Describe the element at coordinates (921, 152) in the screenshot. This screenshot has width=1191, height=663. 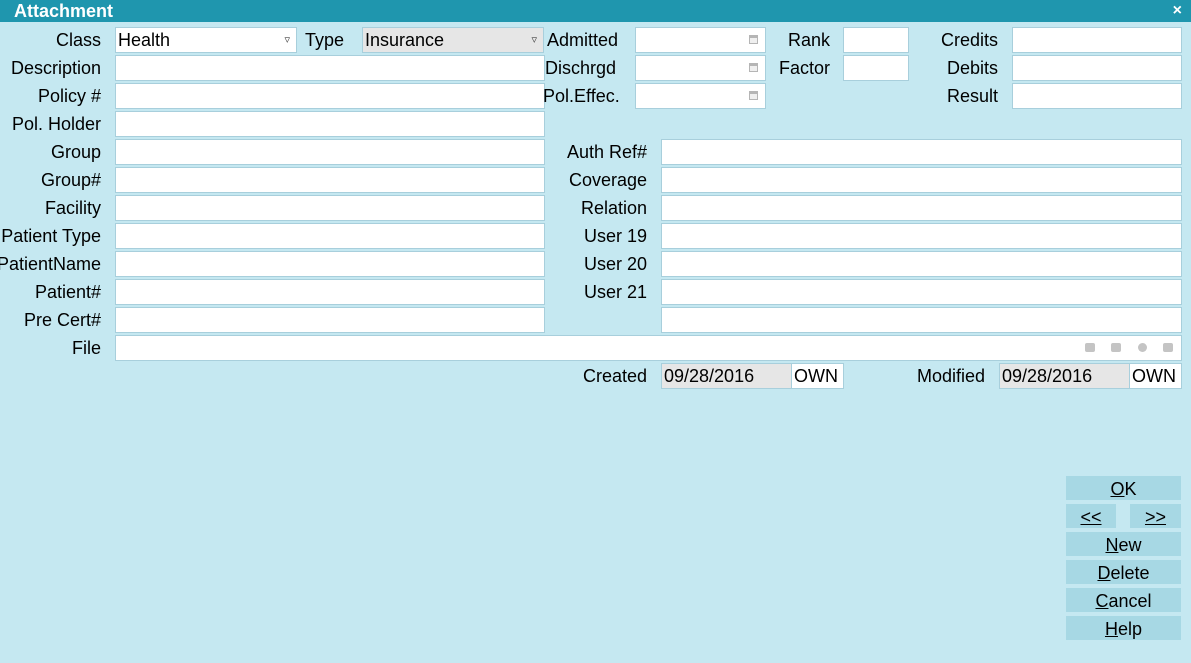
I see `auth-ref-field` at that location.